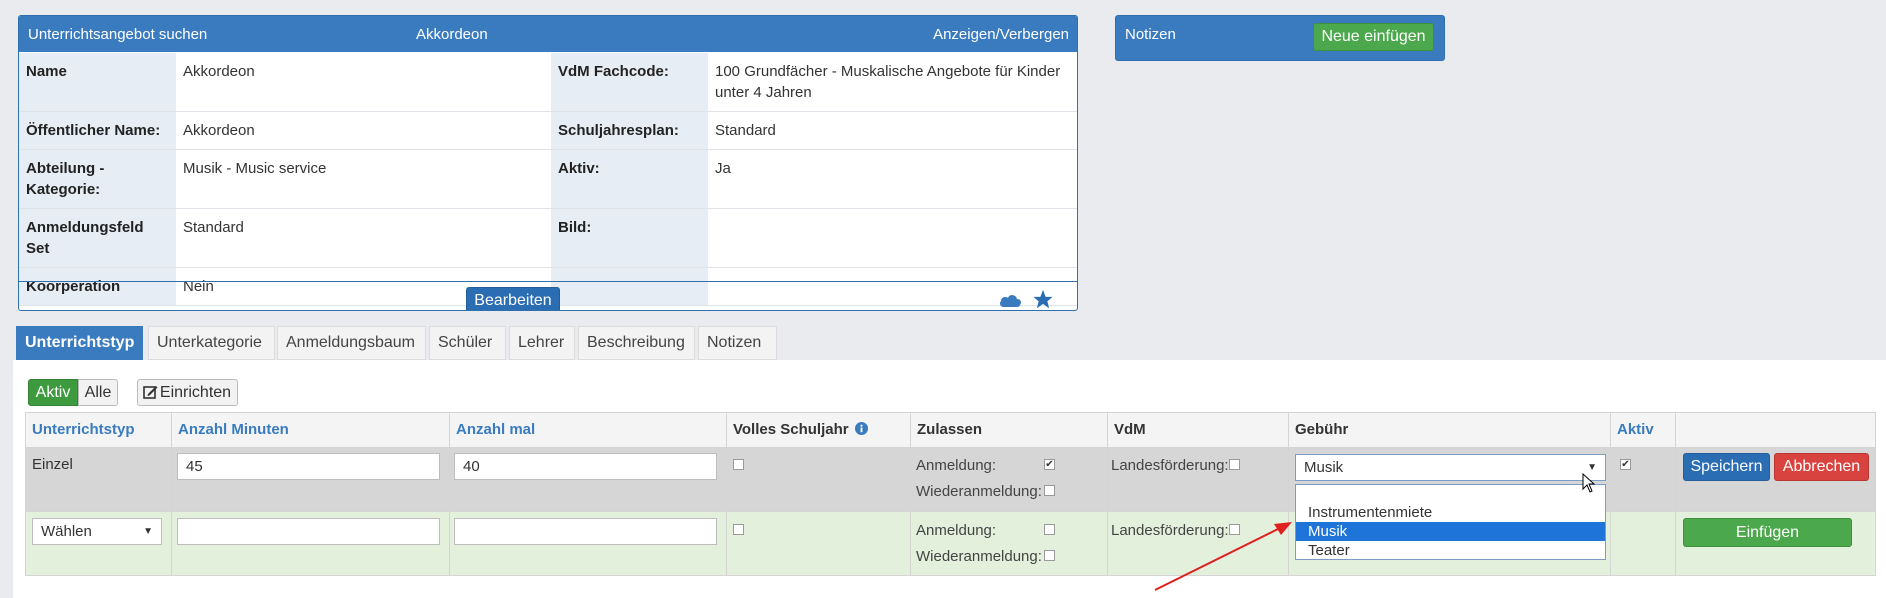  Describe the element at coordinates (1009, 430) in the screenshot. I see `col-zulassen: Zulassen` at that location.